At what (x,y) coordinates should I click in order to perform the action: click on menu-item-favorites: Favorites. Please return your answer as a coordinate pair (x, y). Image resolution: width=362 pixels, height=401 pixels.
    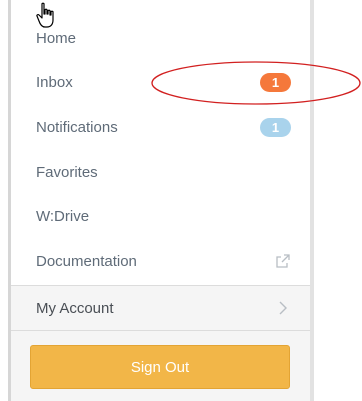
    Looking at the image, I should click on (160, 172).